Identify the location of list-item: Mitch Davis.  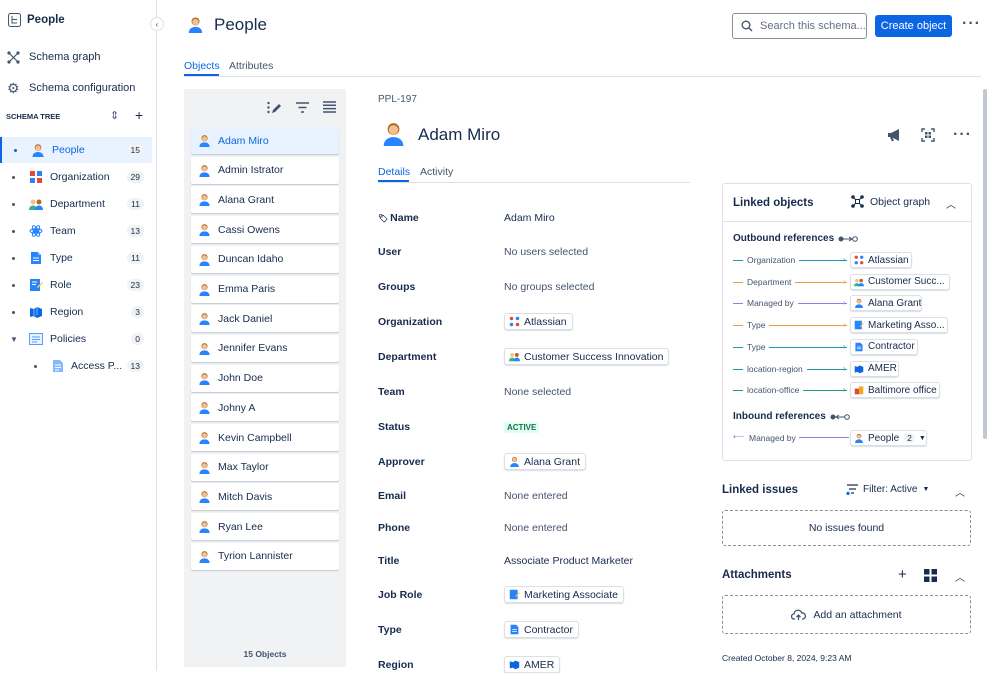
(265, 497).